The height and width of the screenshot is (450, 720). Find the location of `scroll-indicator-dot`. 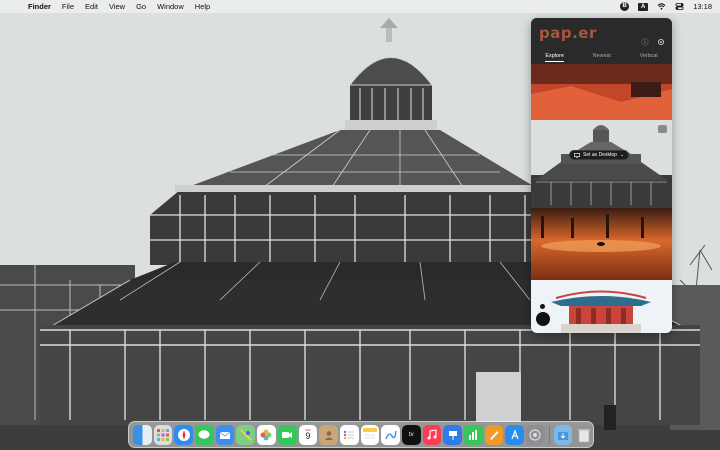

scroll-indicator-dot is located at coordinates (542, 306).